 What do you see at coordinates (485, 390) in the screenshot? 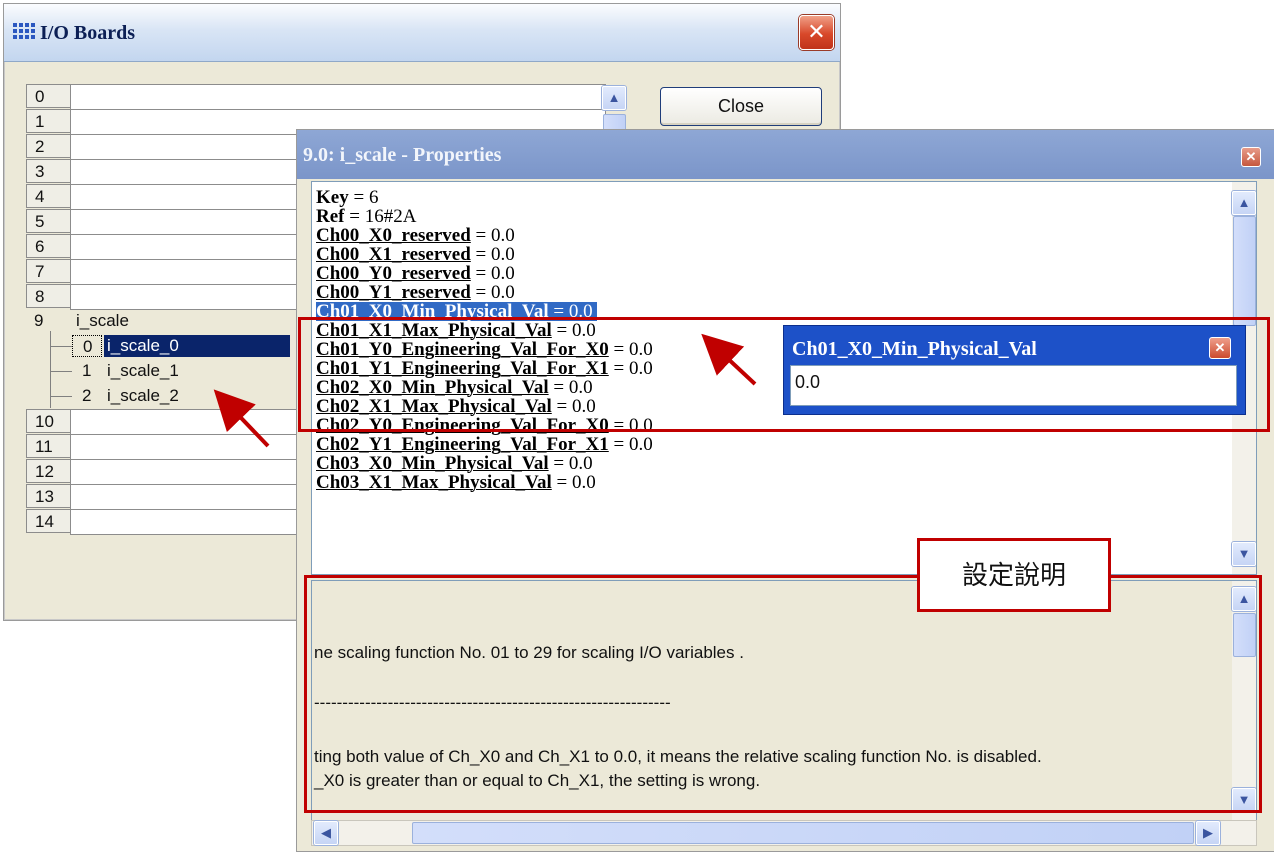
I see `annotation-arrows` at bounding box center [485, 390].